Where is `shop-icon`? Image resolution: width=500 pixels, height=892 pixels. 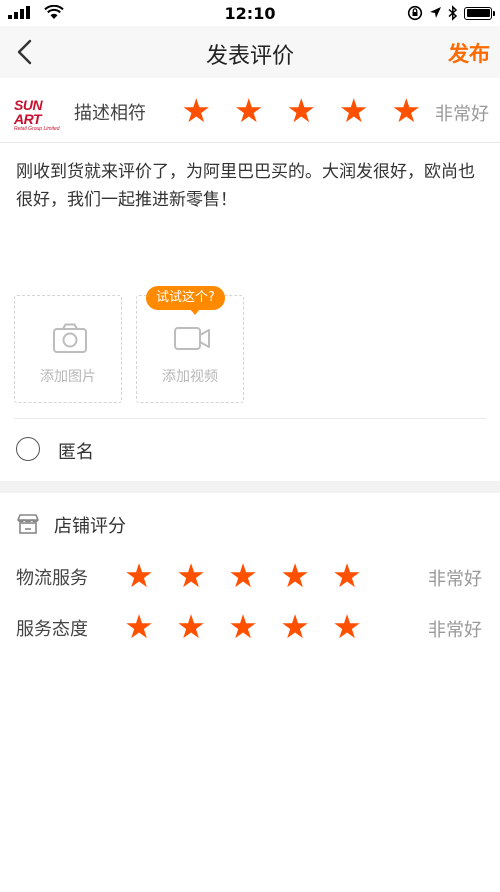
shop-icon is located at coordinates (28, 524).